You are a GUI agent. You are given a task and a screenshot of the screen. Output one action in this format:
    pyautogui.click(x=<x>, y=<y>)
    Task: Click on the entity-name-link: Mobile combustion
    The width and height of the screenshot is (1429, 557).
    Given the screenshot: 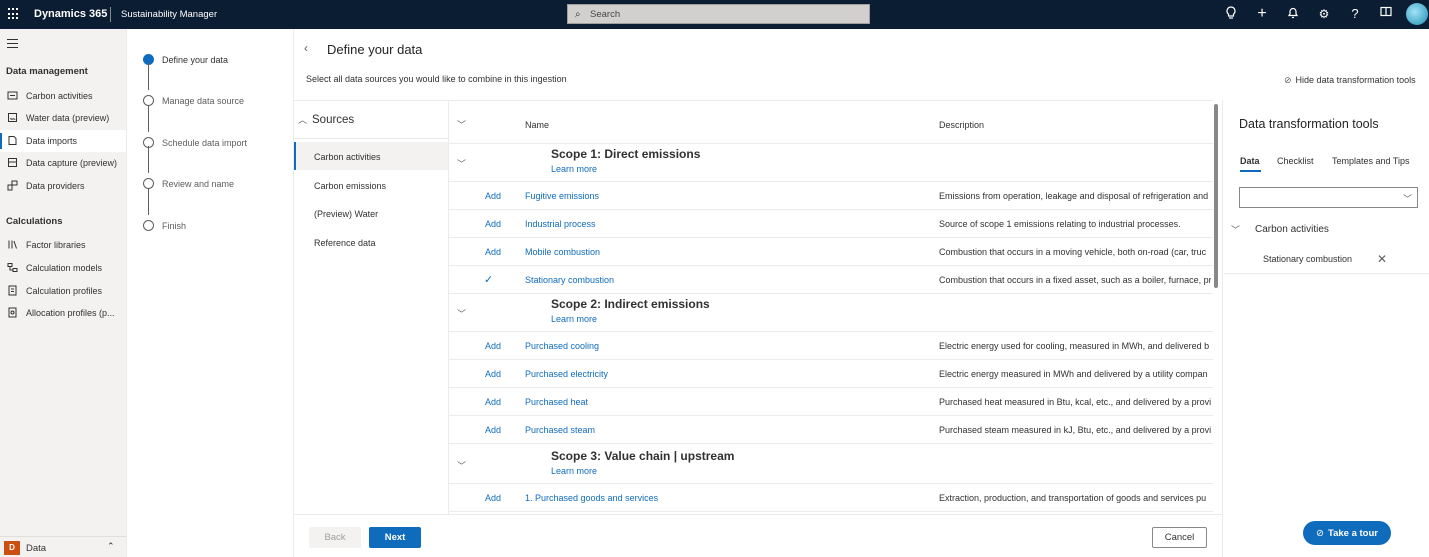 What is the action you would take?
    pyautogui.click(x=562, y=252)
    